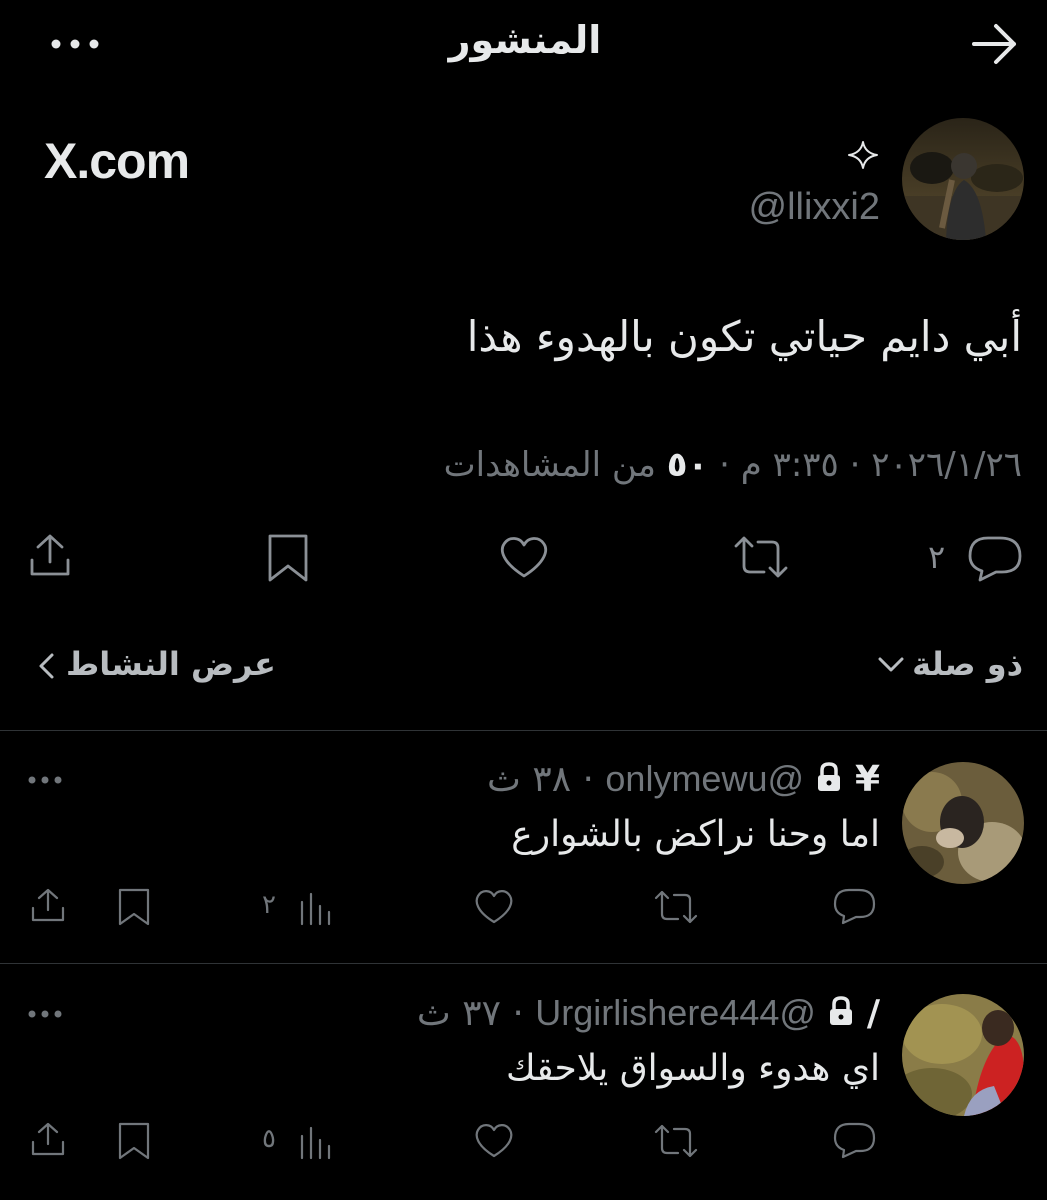 The image size is (1047, 1200). I want to click on activity-label: عرض النشاط, so click(171, 664).